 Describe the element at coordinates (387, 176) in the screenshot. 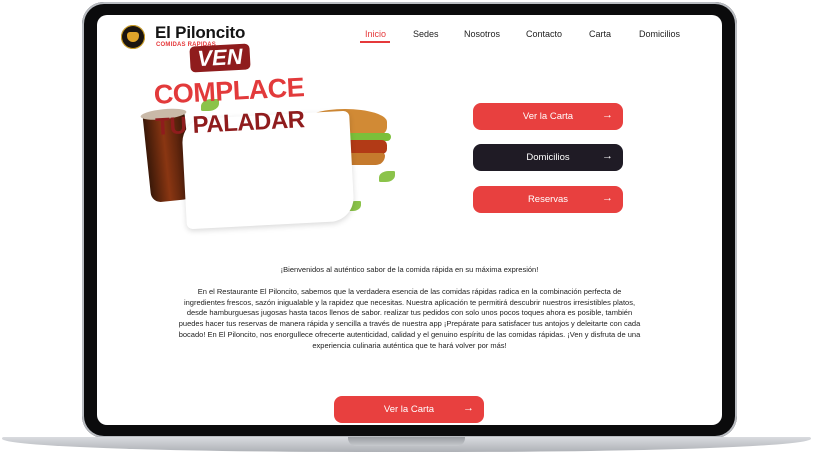

I see `leaf-icon` at that location.